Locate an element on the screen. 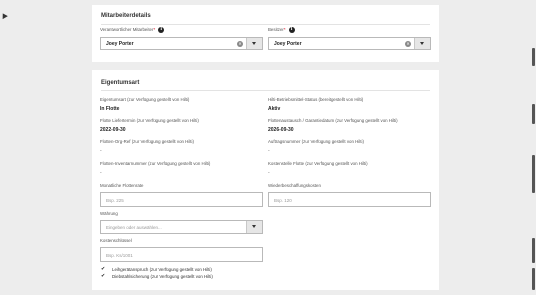 The height and width of the screenshot is (295, 536). scrollbar-thumb-bottom is located at coordinates (533, 250).